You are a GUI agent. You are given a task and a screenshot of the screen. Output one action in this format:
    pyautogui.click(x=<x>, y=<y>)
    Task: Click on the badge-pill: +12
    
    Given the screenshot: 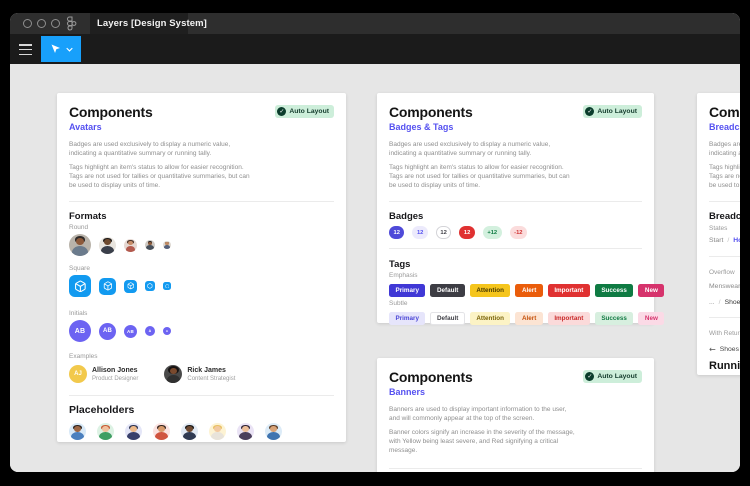 What is the action you would take?
    pyautogui.click(x=492, y=232)
    